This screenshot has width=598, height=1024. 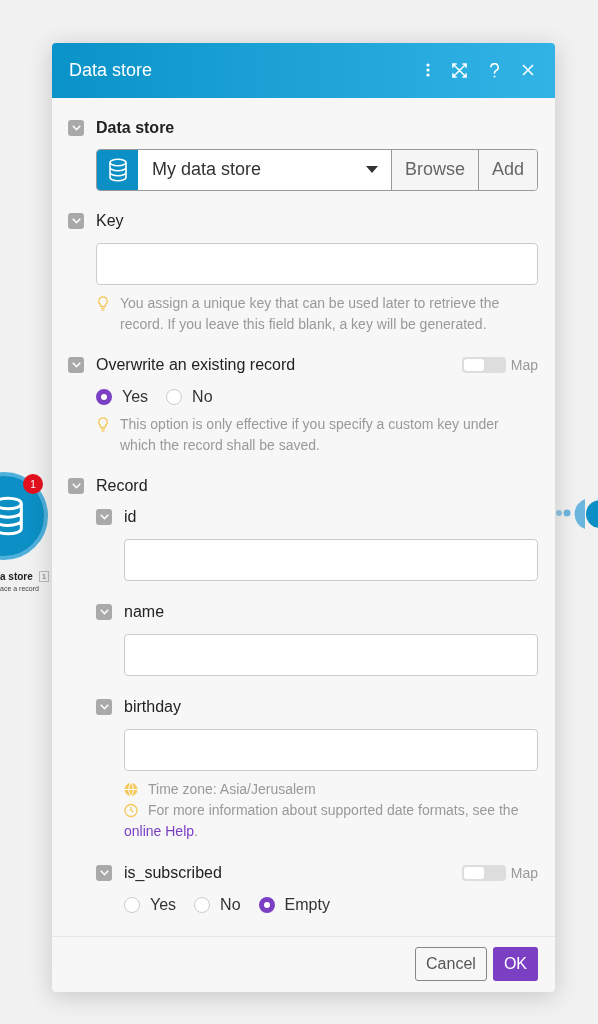 What do you see at coordinates (173, 872) in the screenshot?
I see `field-label: is_subscribed` at bounding box center [173, 872].